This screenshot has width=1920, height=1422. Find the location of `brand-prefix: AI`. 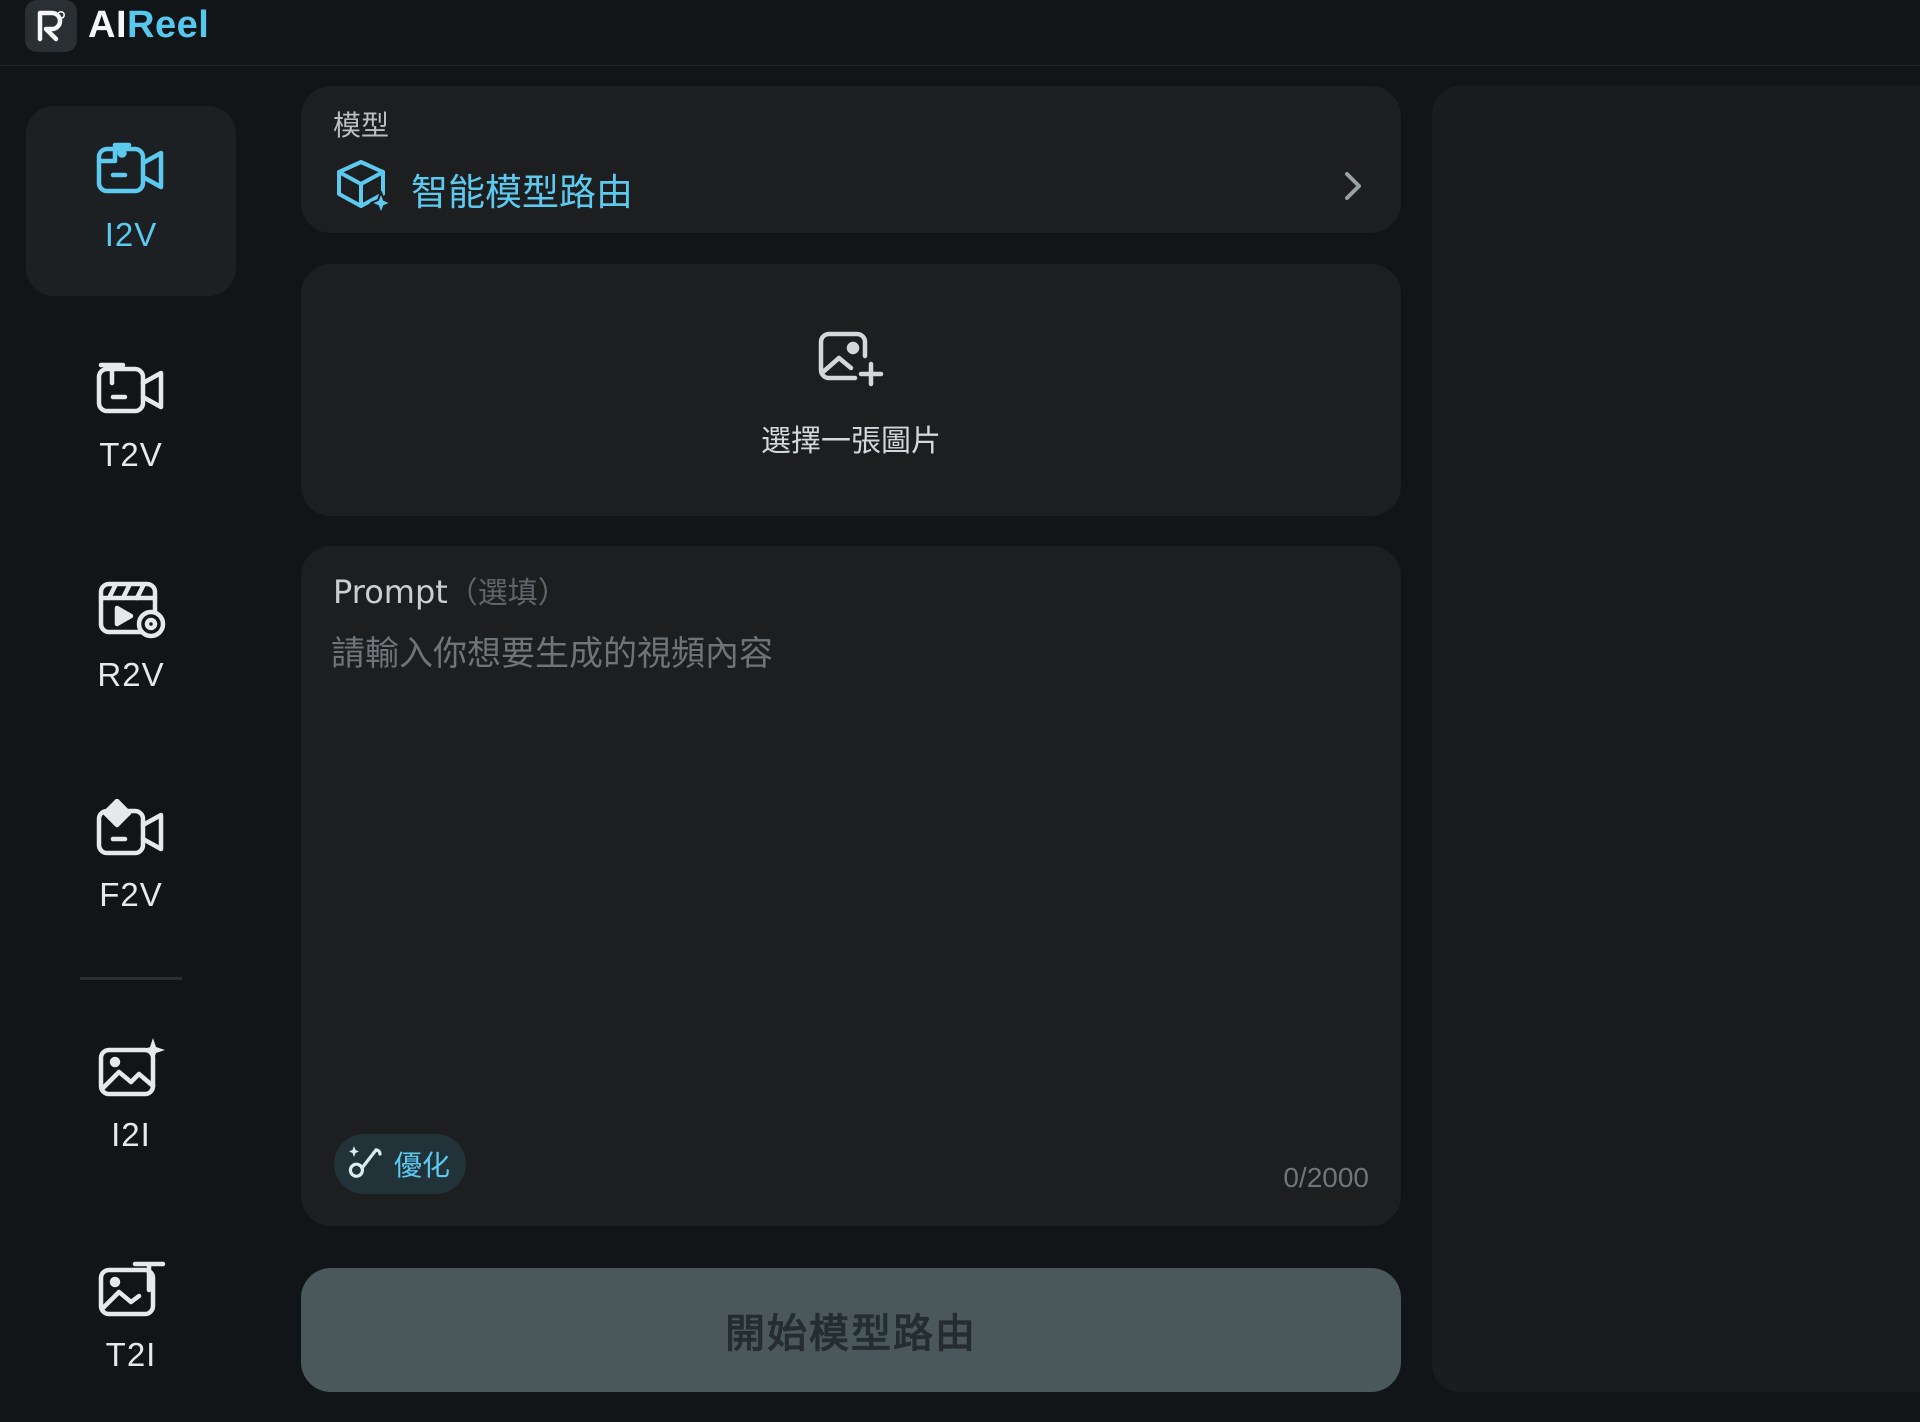

brand-prefix: AI is located at coordinates (107, 25).